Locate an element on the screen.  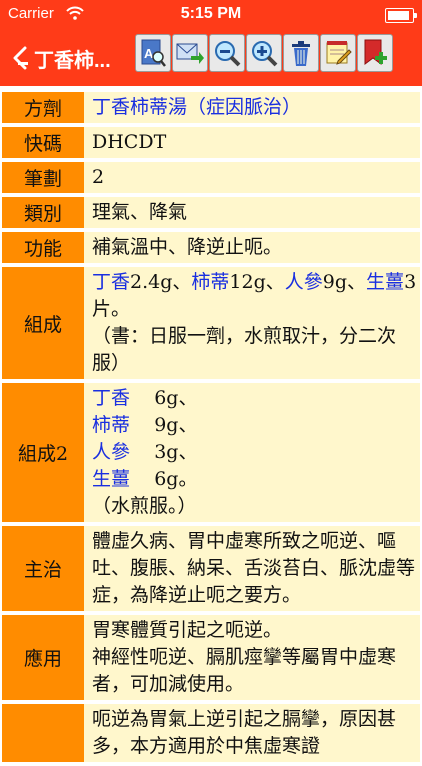
composition-note: （水煎服。） is located at coordinates (144, 506).